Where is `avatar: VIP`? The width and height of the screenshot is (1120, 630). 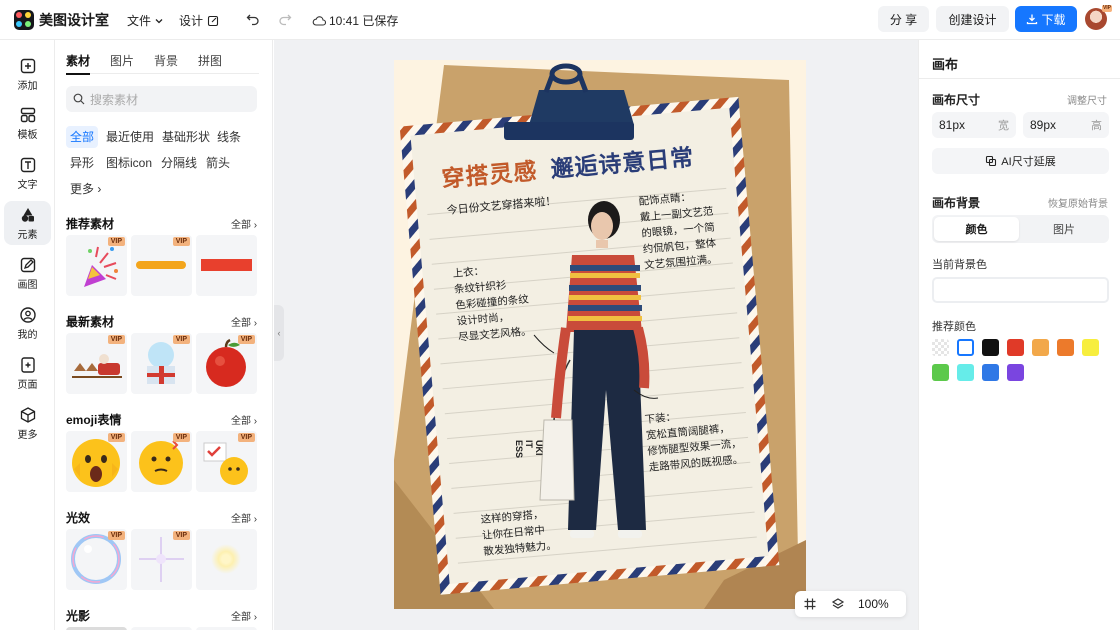 avatar: VIP is located at coordinates (1098, 17).